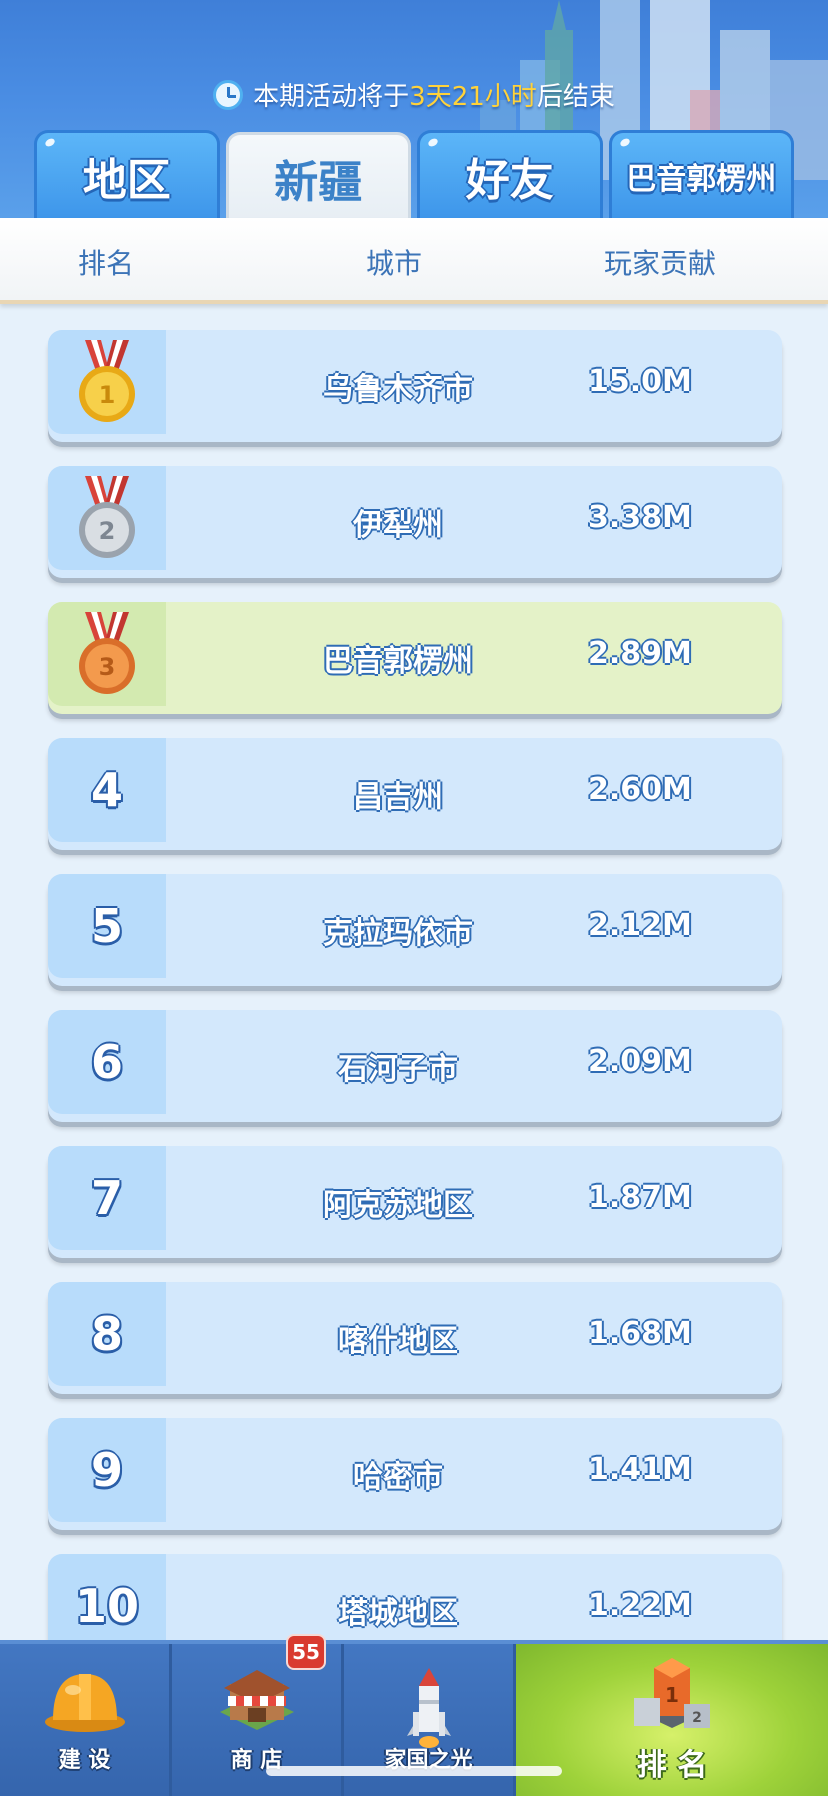  What do you see at coordinates (398, 1477) in the screenshot?
I see `city-name: 哈密市` at bounding box center [398, 1477].